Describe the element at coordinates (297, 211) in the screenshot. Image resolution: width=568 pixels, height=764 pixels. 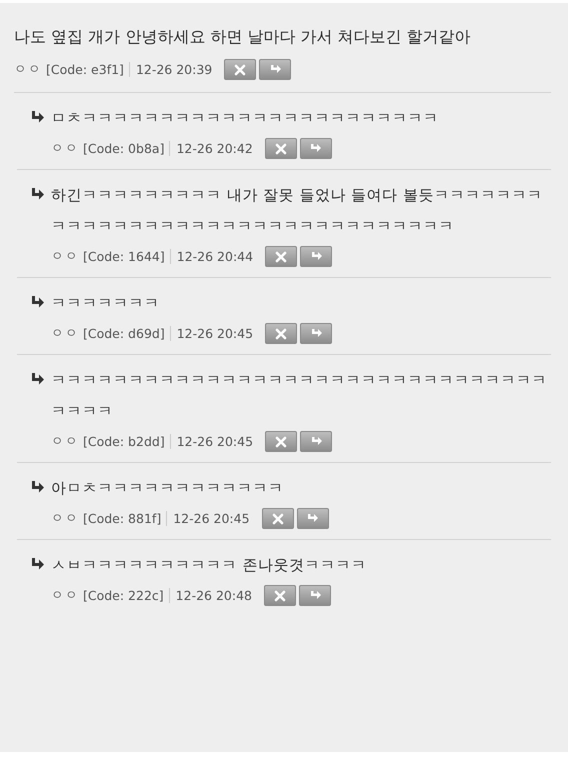
I see `reply-text: 하긴ㅋㅋㅋㅋㅋㅋㅋㅋㅋ 내가 잘못 들었나 들여다 볼듯ㅋㅋㅋㅋㅋㅋㅋㅋㅋㅋㅋㅋㅋㅋㅋㅋㅋㅋㅋㅋㅋㅋㅋㅋㅋㅋㅋㅋㅋㅋㅋㅋㅋ` at that location.